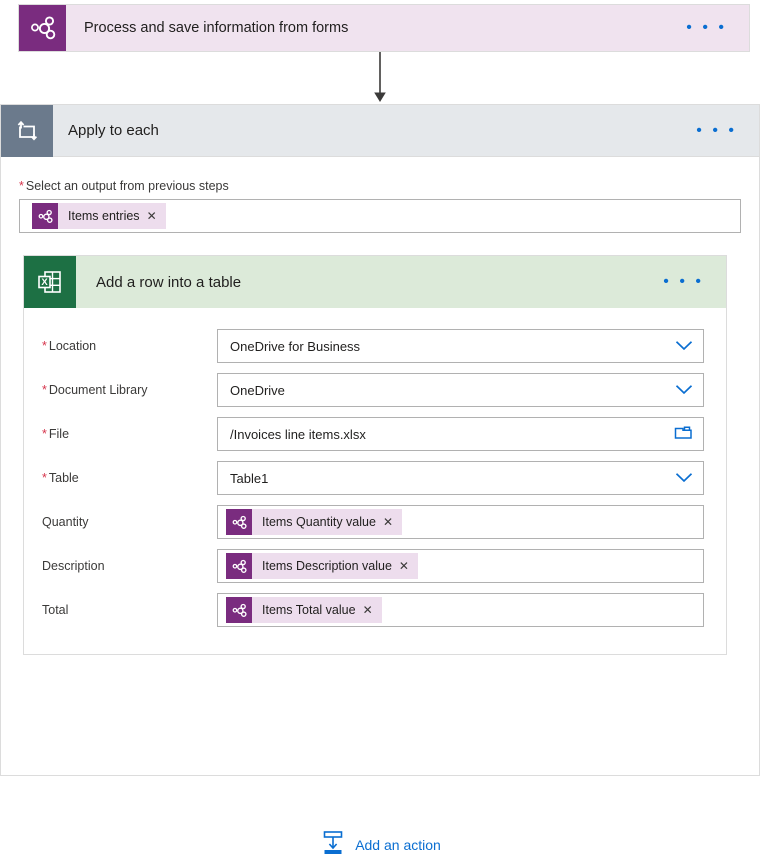 The height and width of the screenshot is (859, 760). What do you see at coordinates (64, 478) in the screenshot?
I see `field-label-table-text: Table` at bounding box center [64, 478].